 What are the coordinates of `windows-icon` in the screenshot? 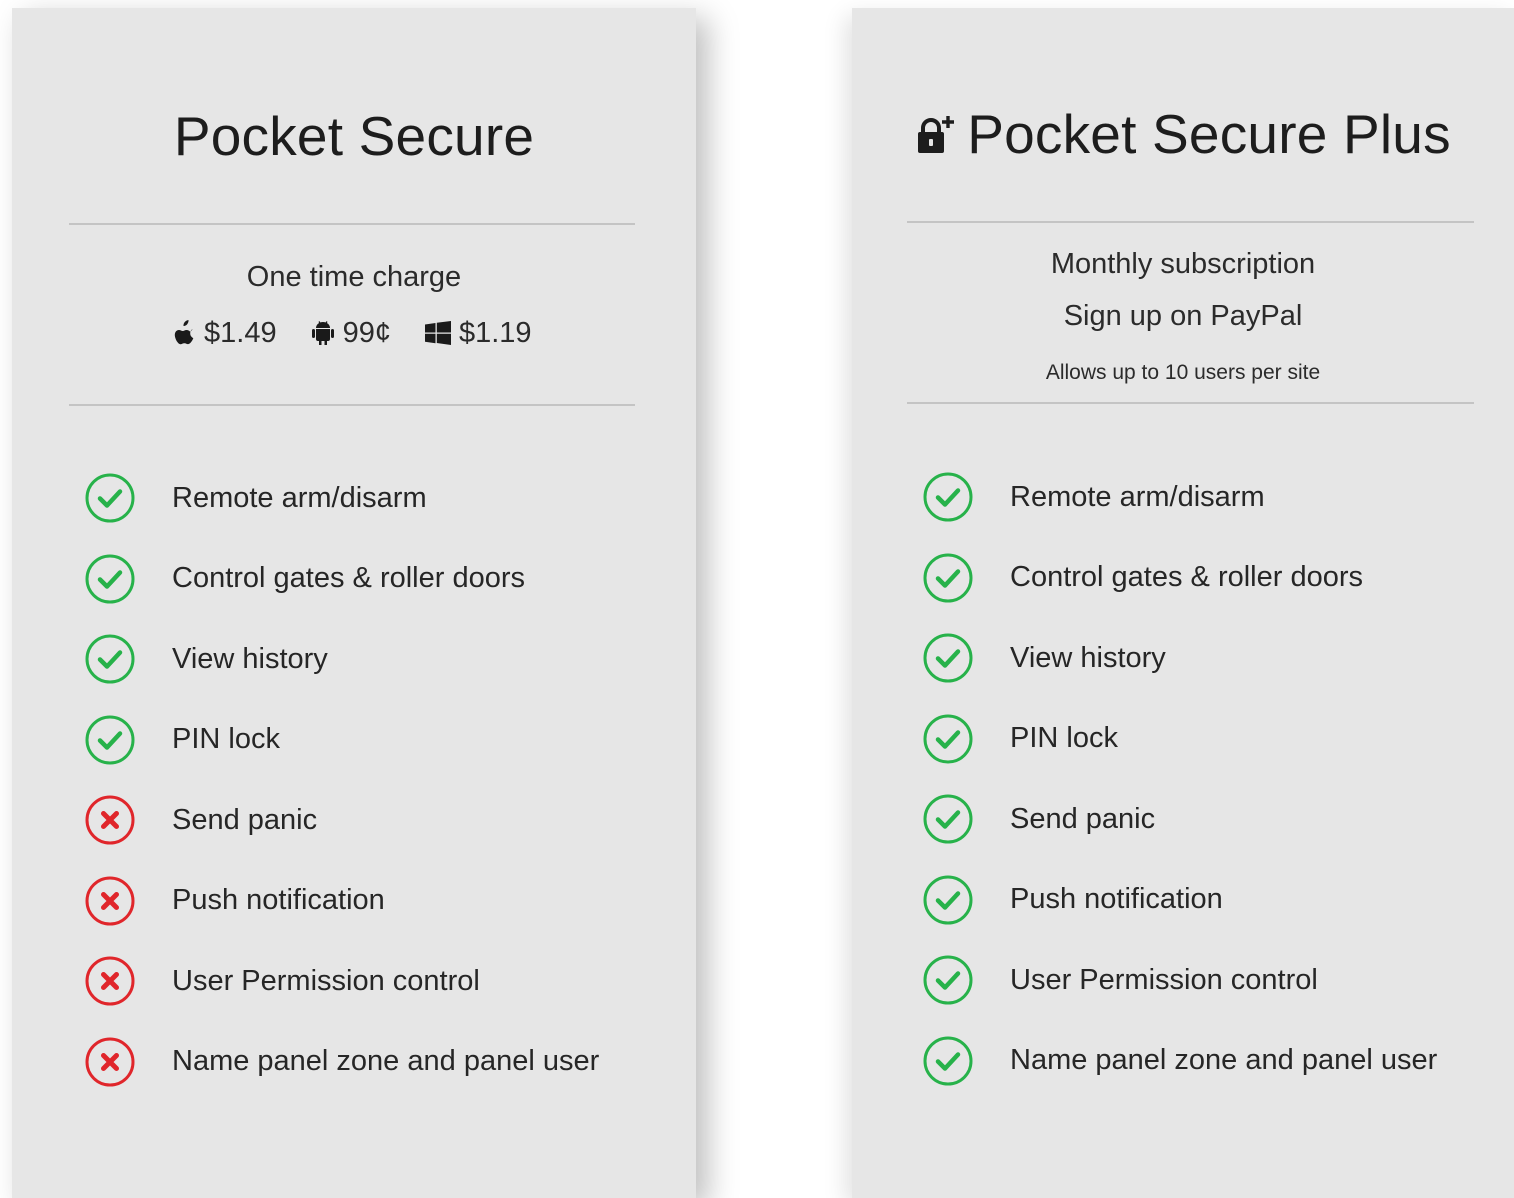 It's located at (437, 333).